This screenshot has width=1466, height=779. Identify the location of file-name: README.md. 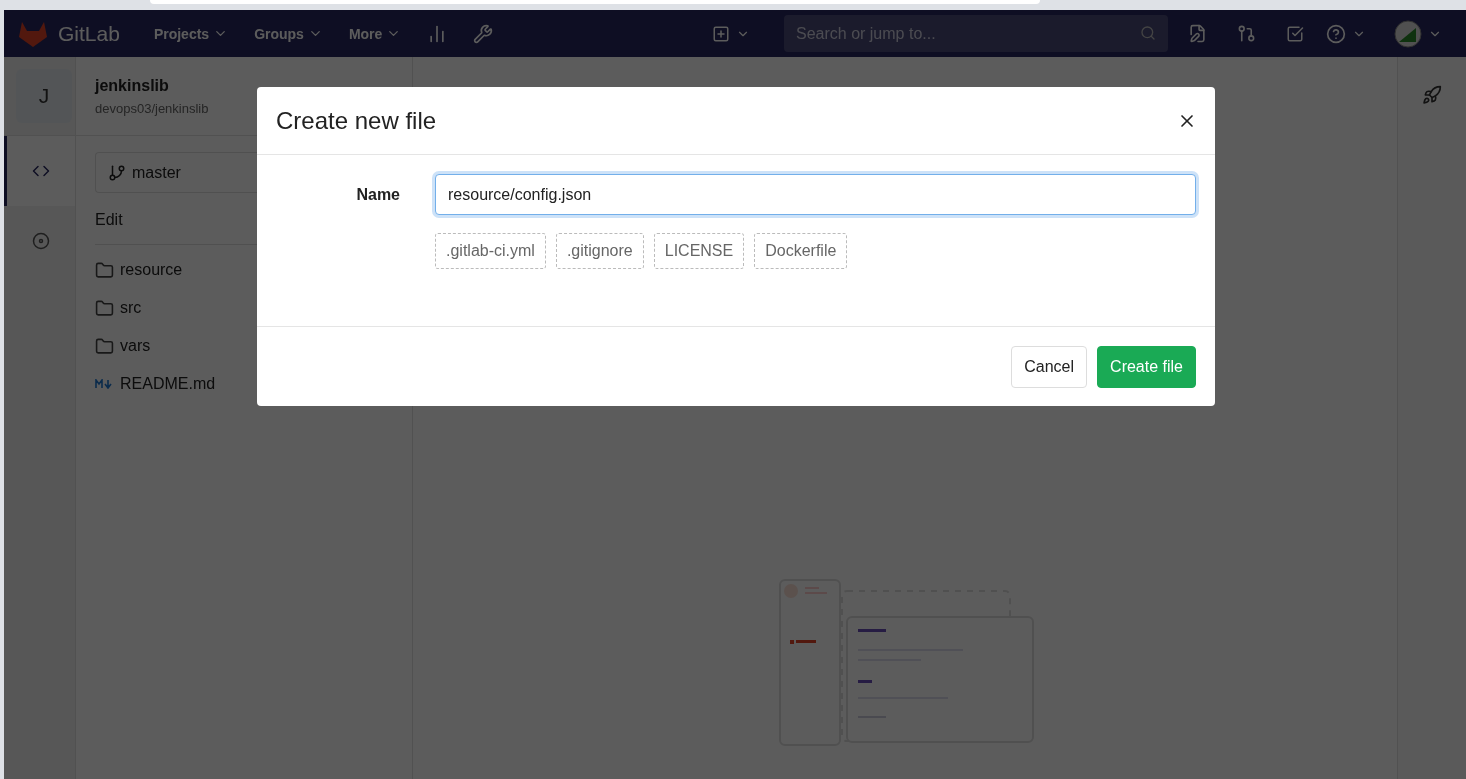
(168, 384).